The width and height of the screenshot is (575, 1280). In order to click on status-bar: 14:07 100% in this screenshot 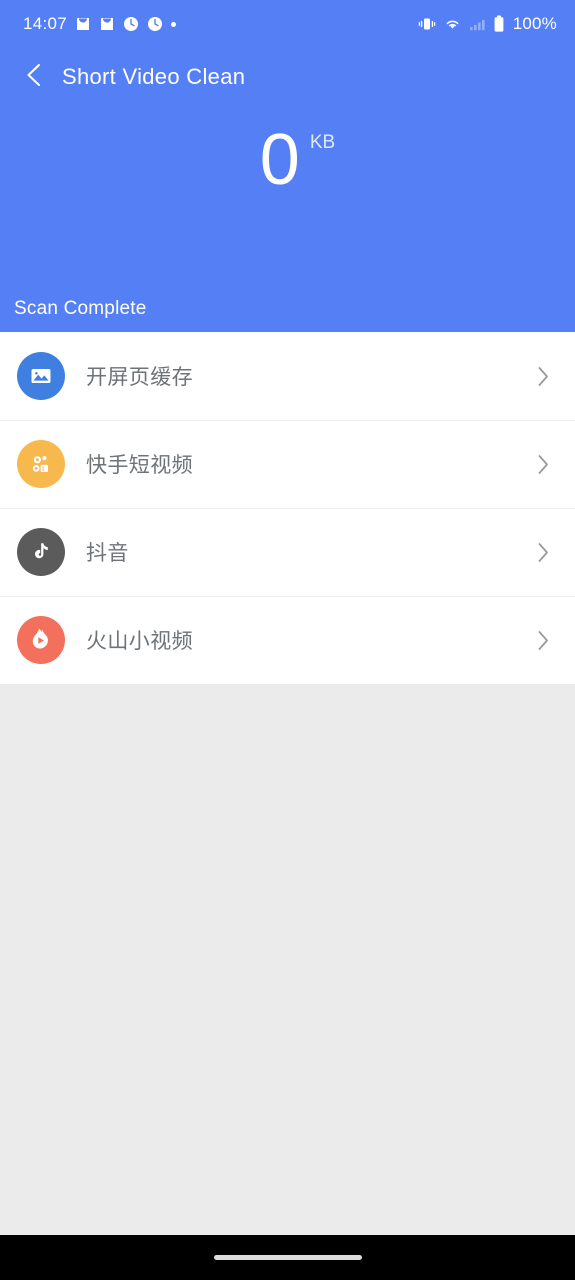, I will do `click(287, 24)`.